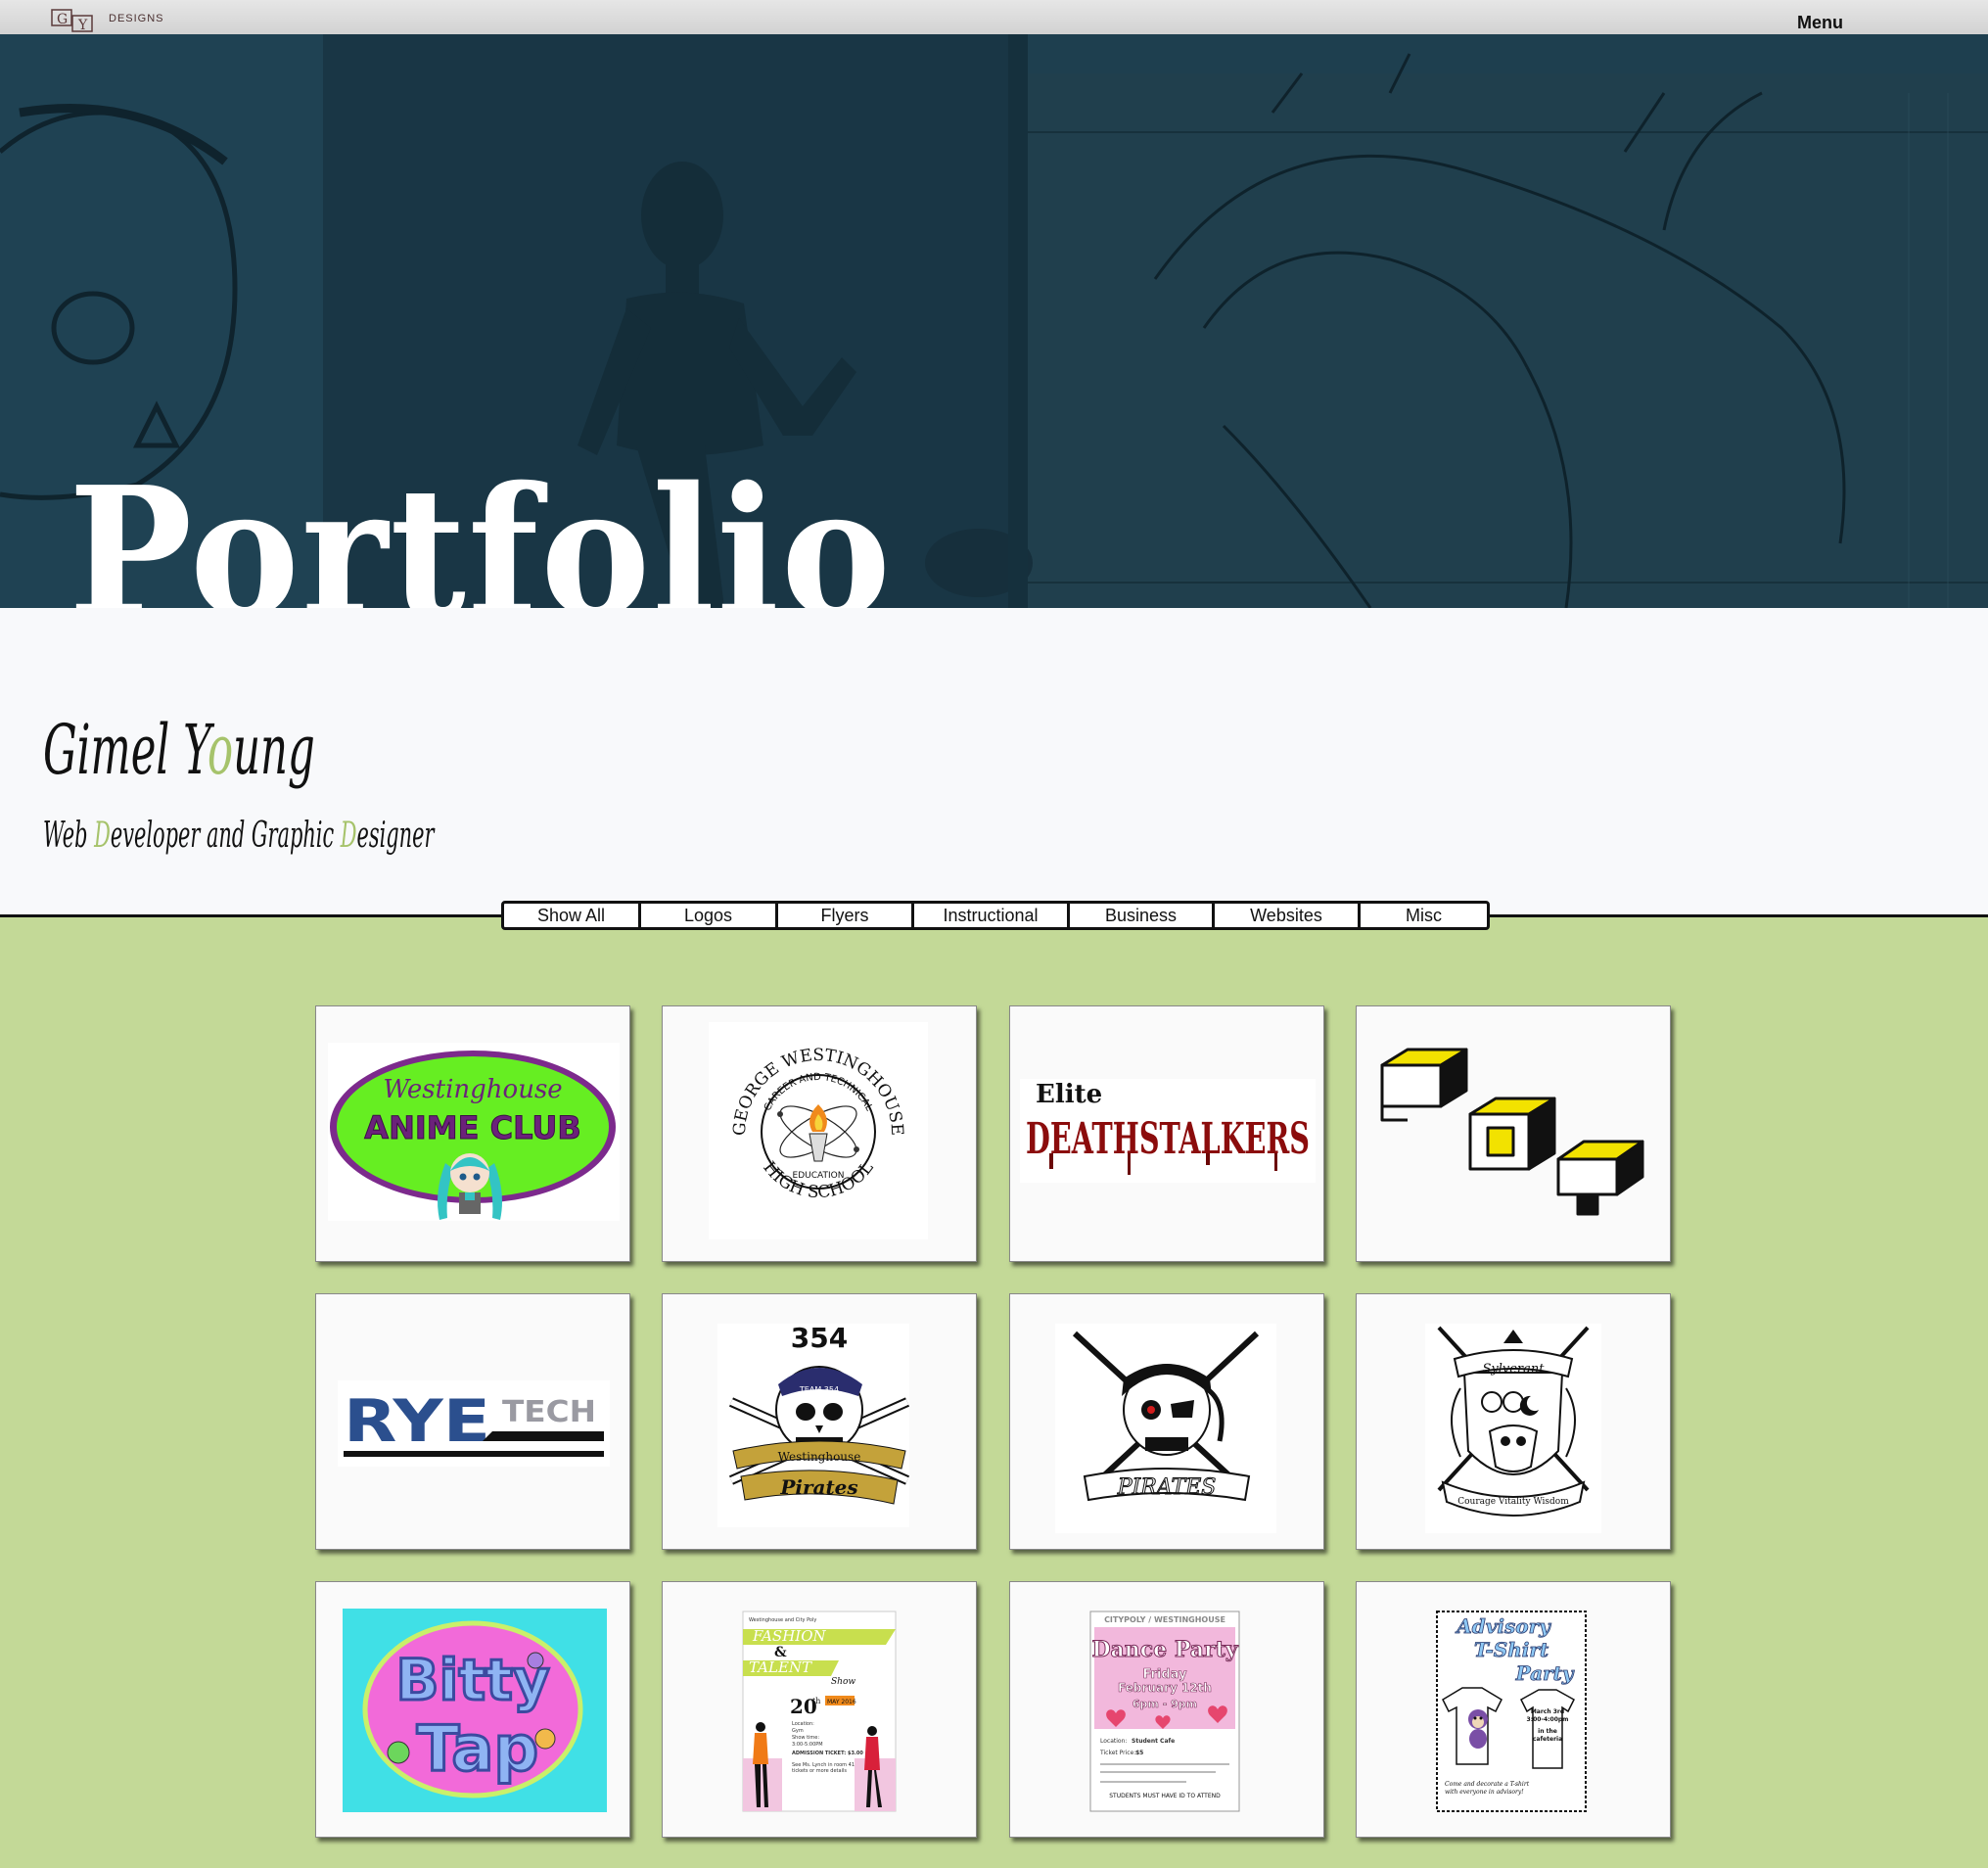 The width and height of the screenshot is (1988, 1868). What do you see at coordinates (789, 1636) in the screenshot?
I see `fashion-line1: FASHION` at bounding box center [789, 1636].